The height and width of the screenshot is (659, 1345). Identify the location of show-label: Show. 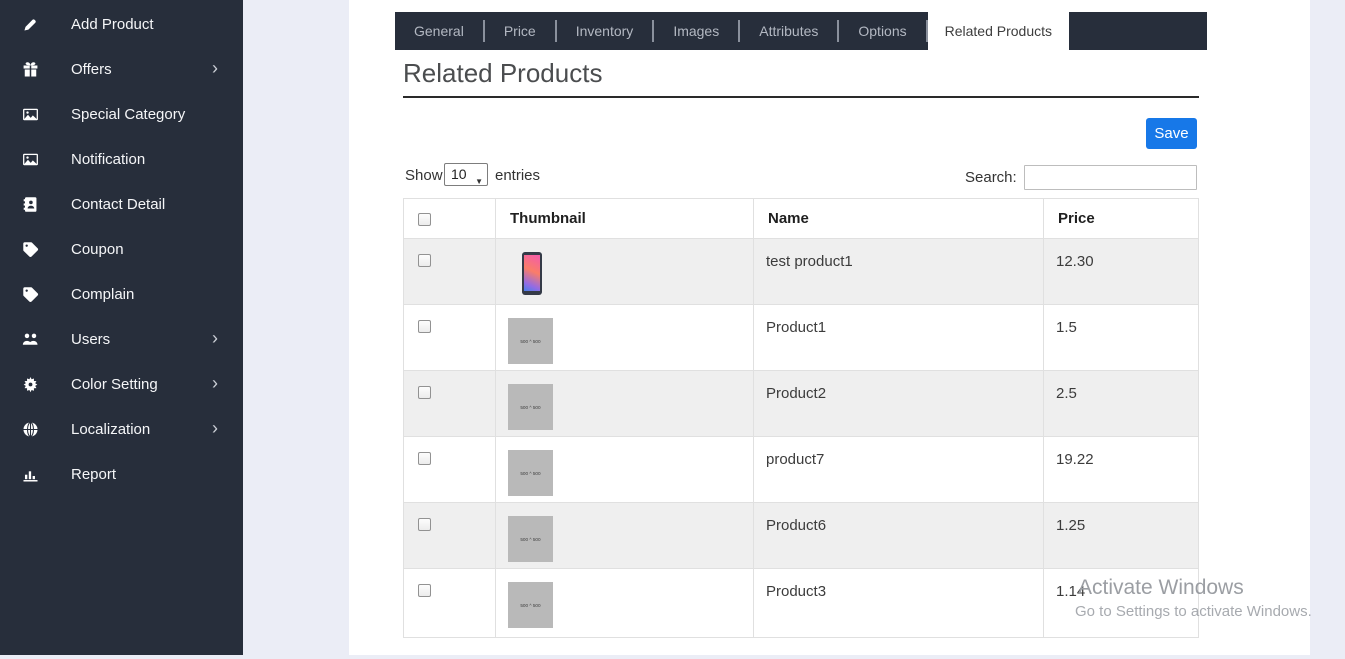
(424, 175).